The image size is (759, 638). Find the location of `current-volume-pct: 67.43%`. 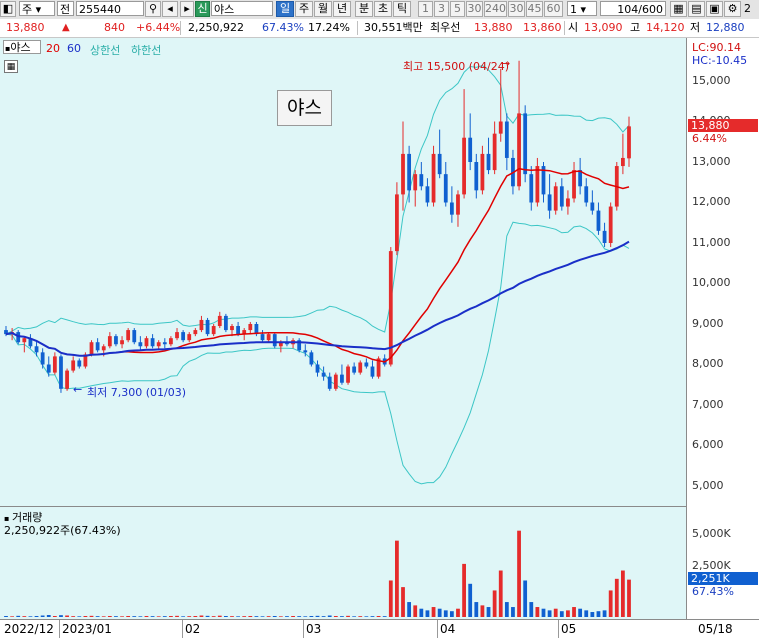

current-volume-pct: 67.43% is located at coordinates (713, 591).